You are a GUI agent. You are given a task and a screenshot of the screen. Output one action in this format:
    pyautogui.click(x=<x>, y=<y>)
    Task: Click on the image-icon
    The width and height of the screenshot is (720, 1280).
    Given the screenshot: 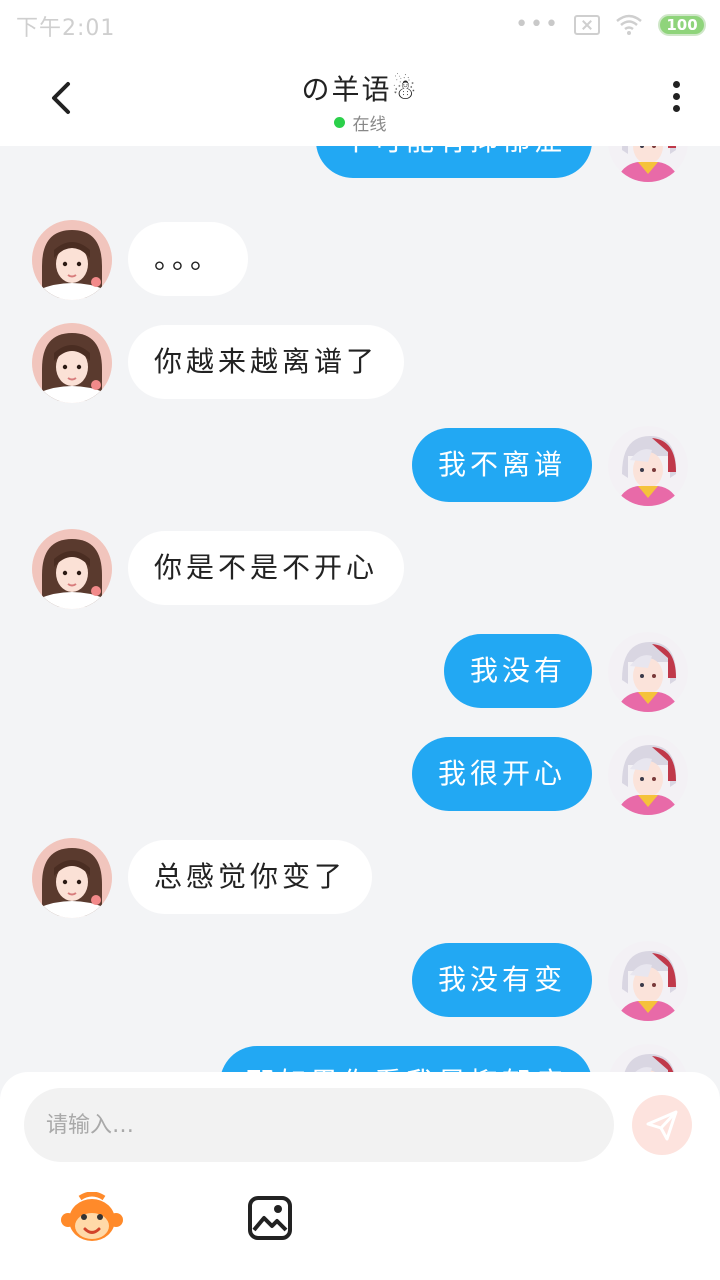 What is the action you would take?
    pyautogui.click(x=270, y=1218)
    